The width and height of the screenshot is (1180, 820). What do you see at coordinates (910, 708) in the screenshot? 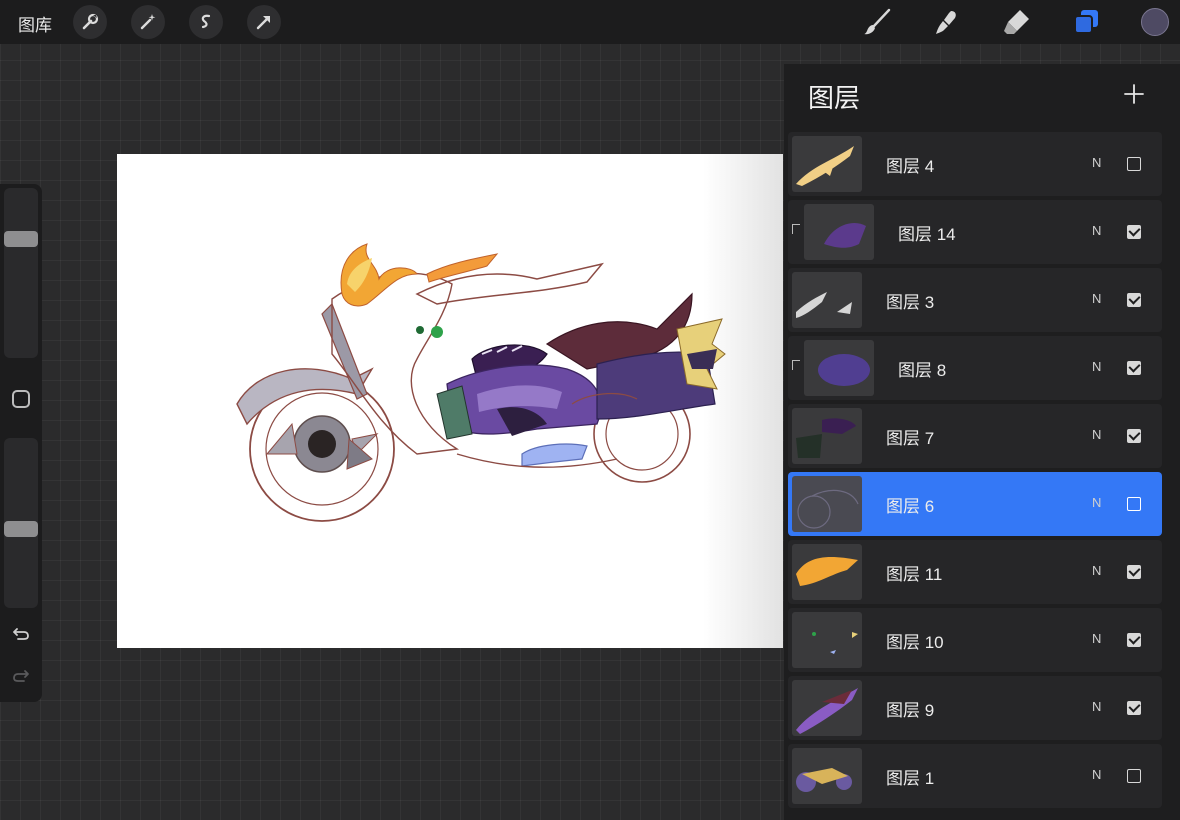
I see `layer-name: 图层 9` at bounding box center [910, 708].